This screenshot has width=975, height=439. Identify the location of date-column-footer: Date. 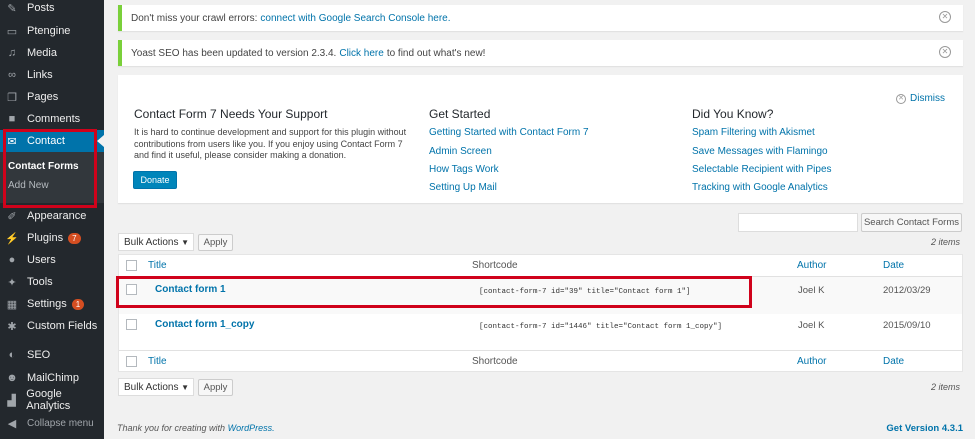
(893, 361).